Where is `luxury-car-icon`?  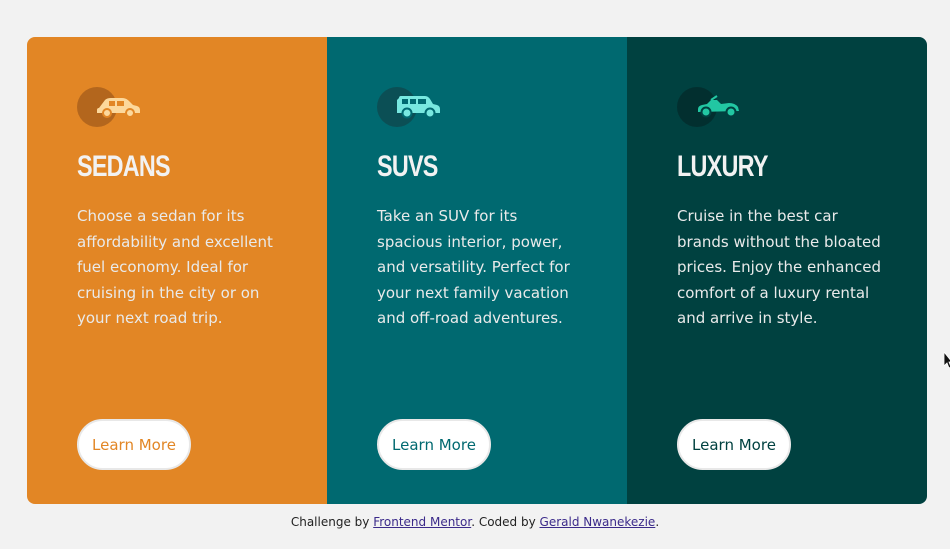 luxury-car-icon is located at coordinates (712, 107).